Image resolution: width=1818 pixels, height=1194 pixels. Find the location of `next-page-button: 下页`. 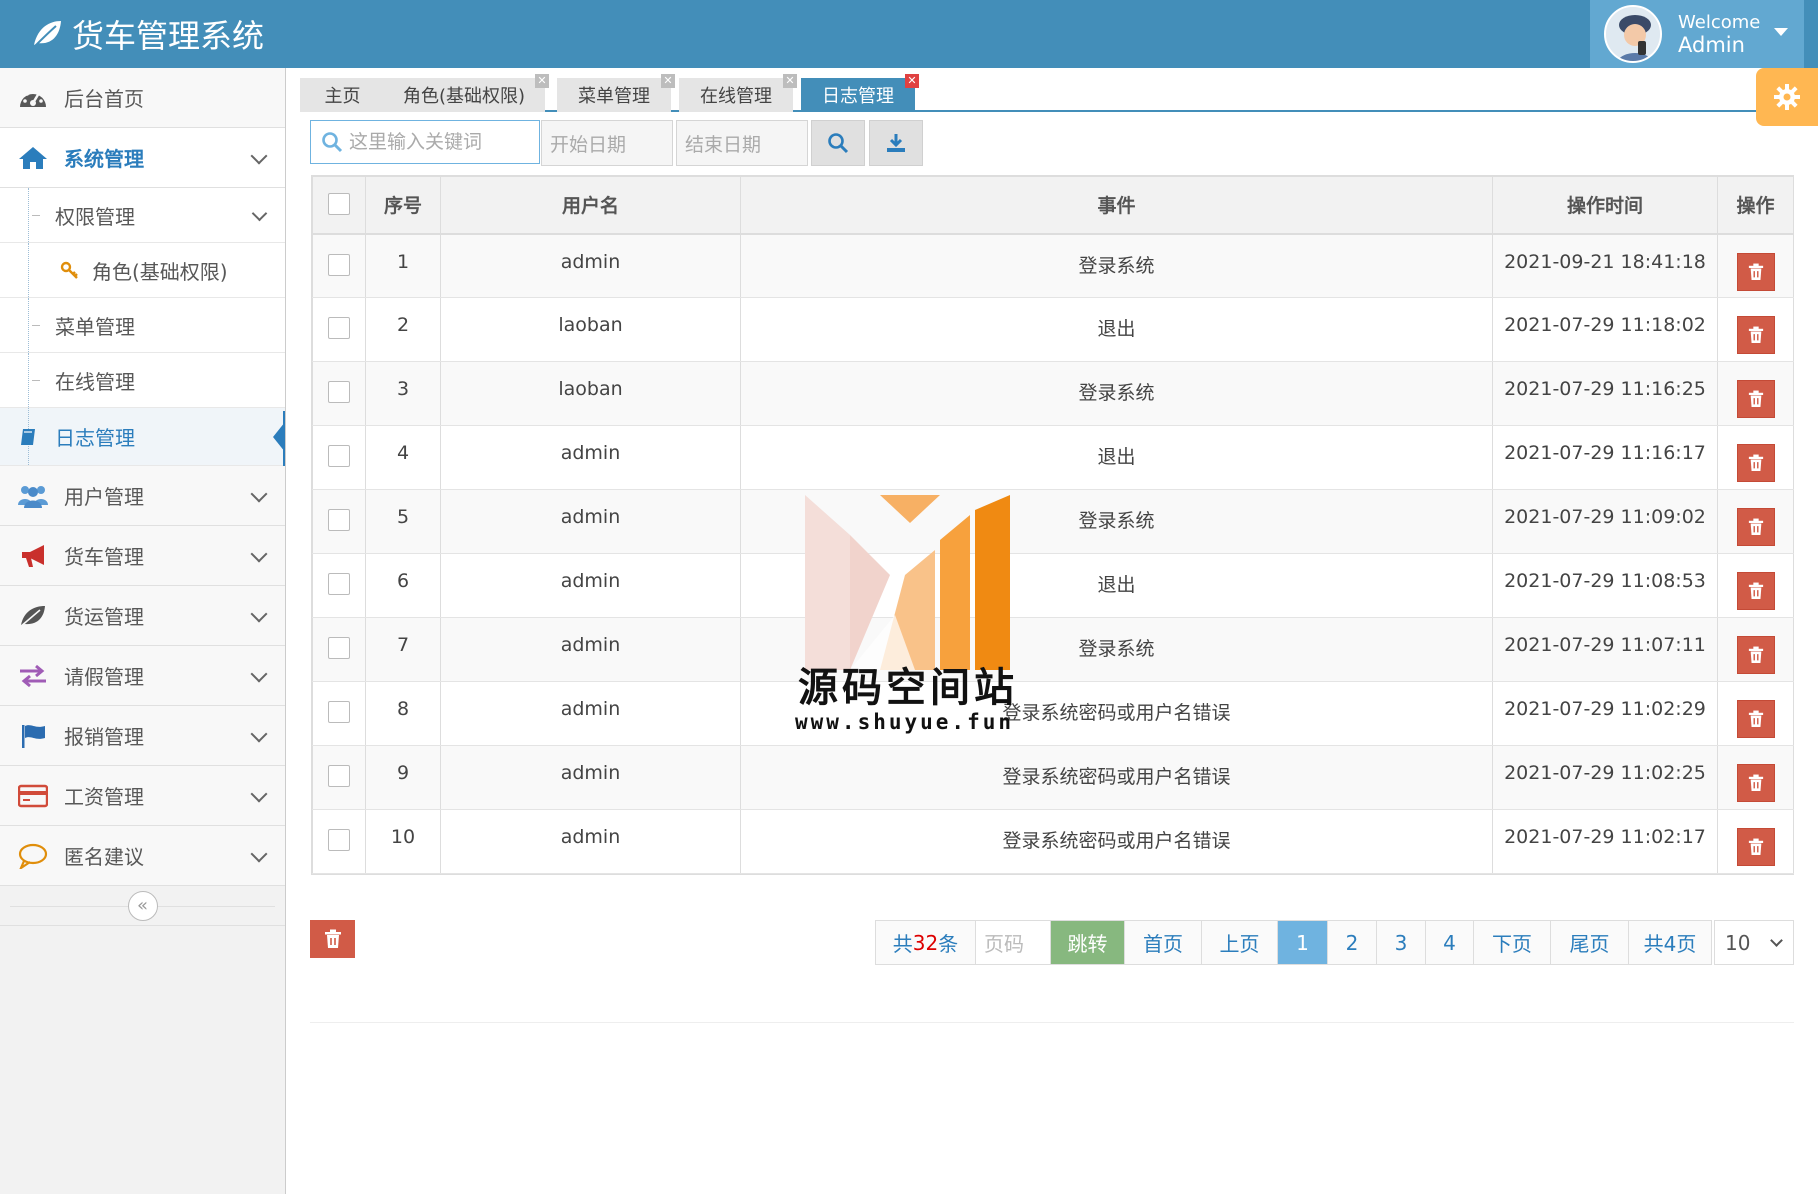

next-page-button: 下页 is located at coordinates (1512, 942).